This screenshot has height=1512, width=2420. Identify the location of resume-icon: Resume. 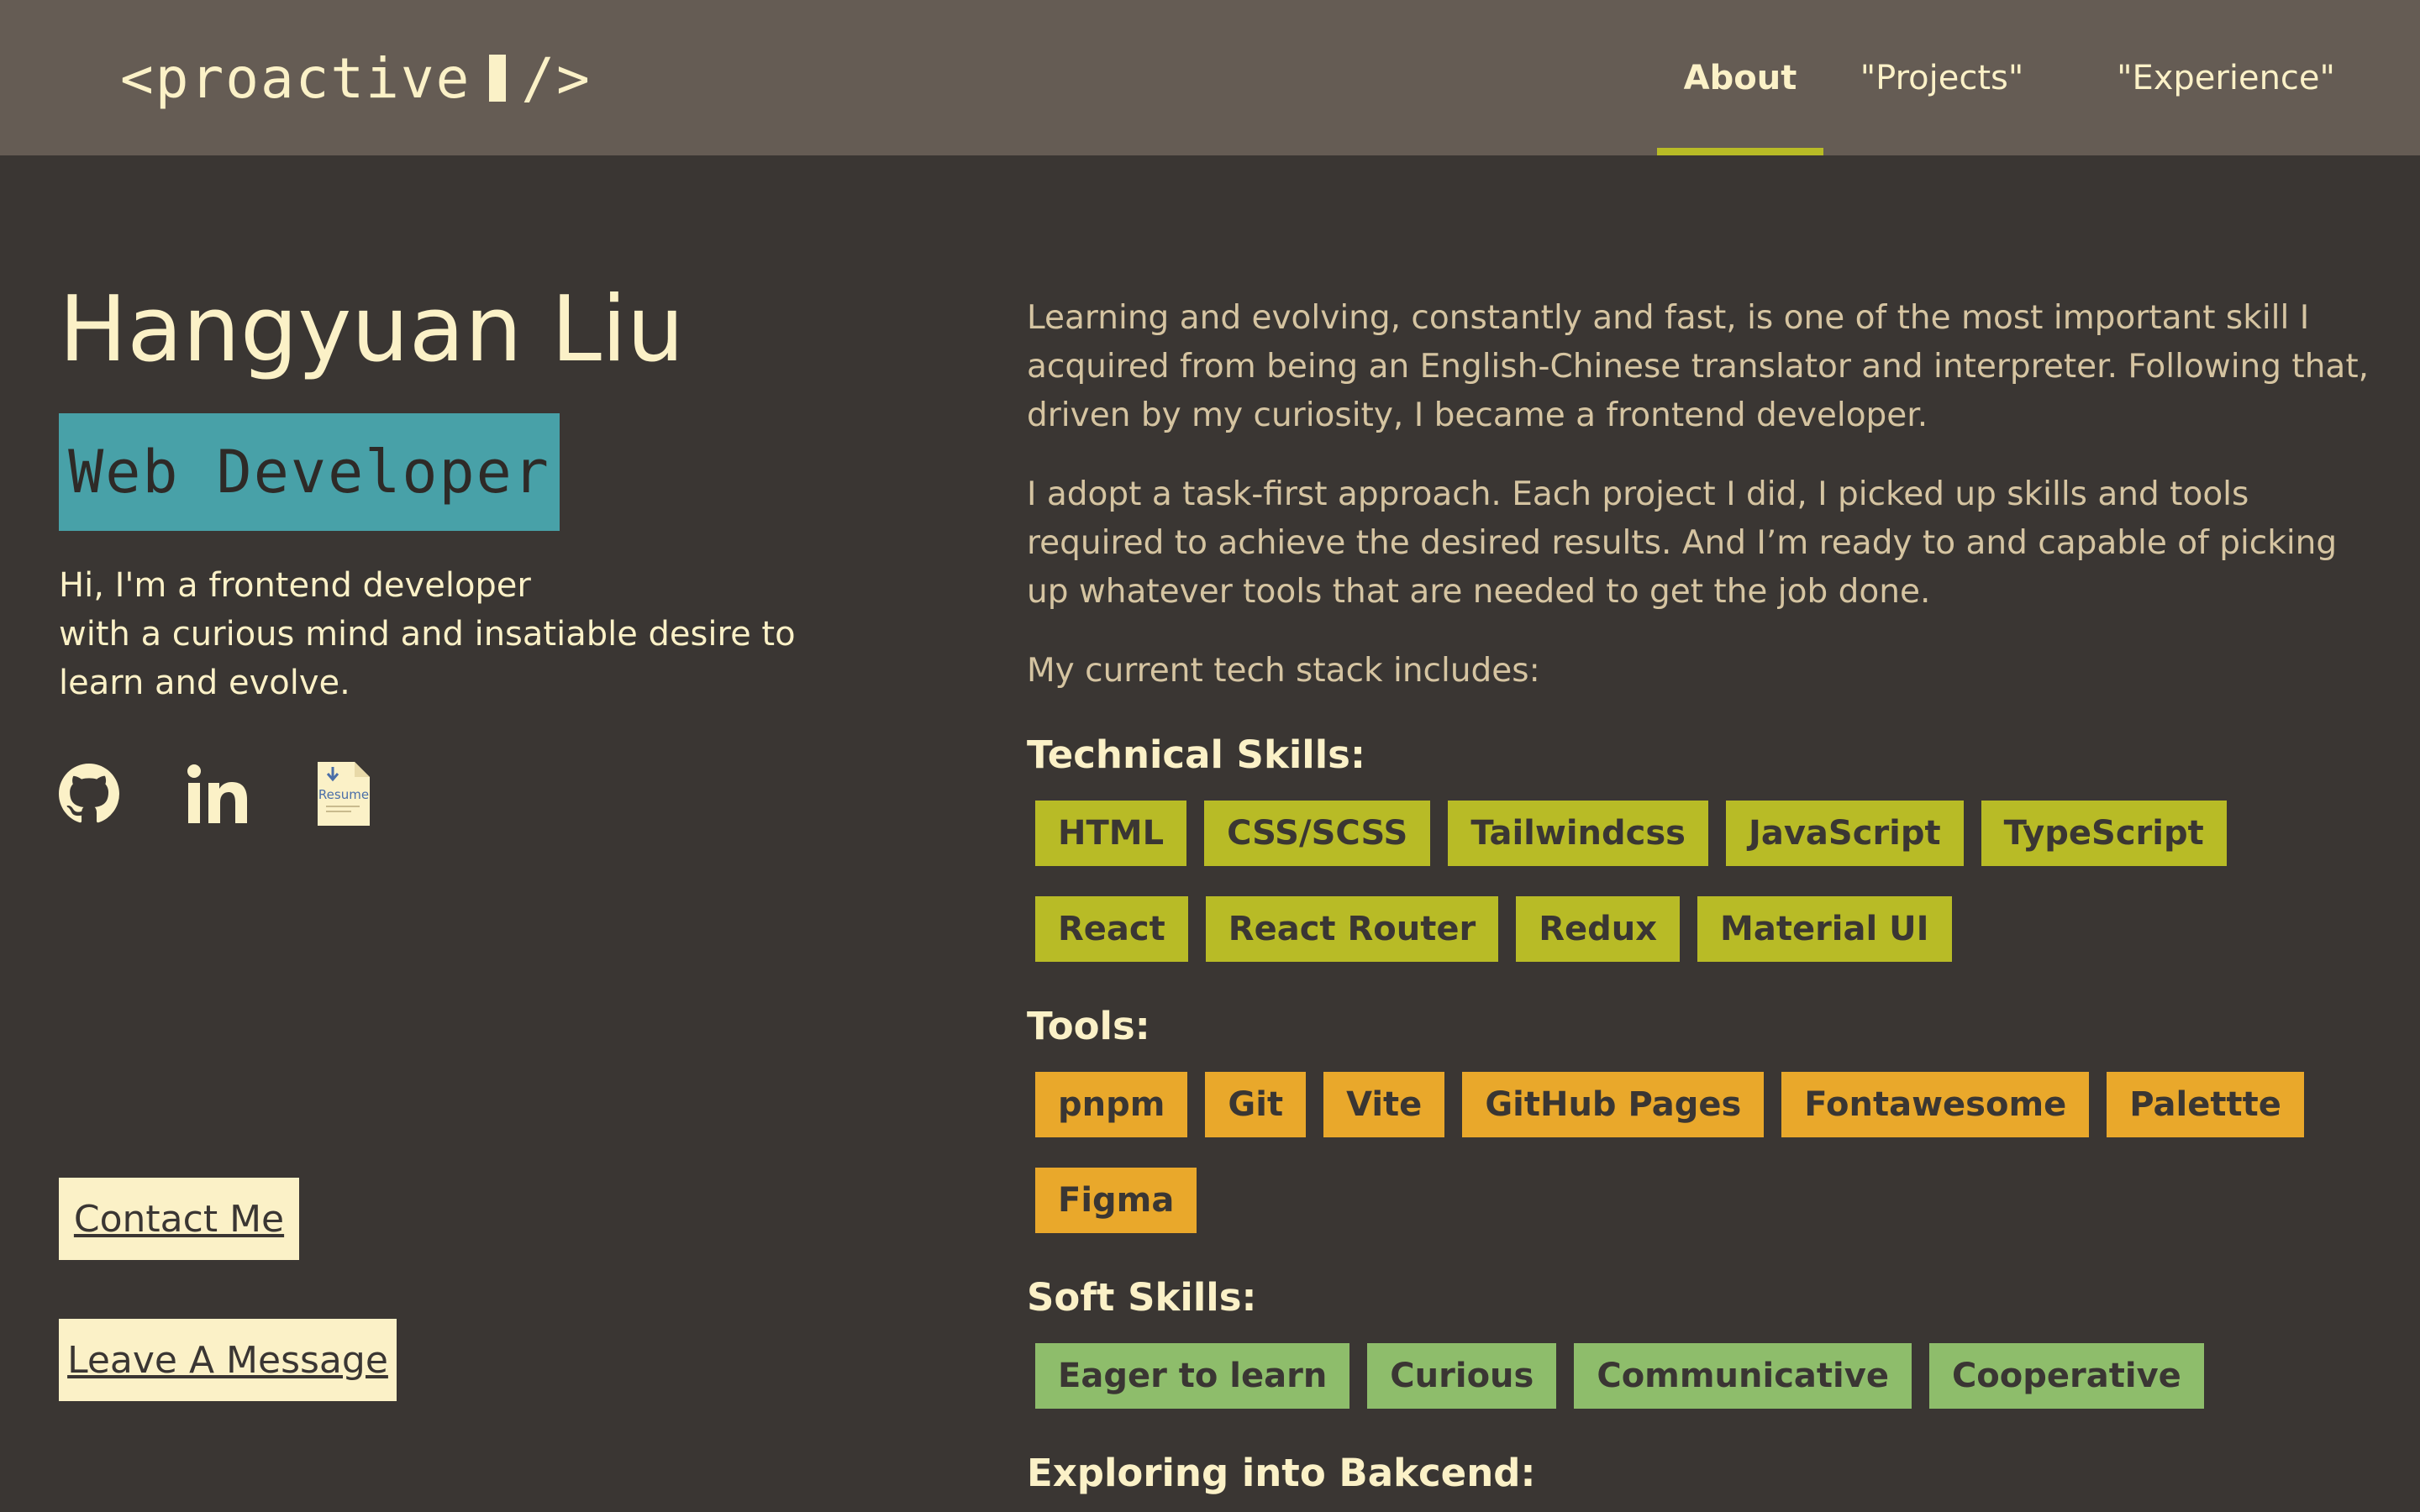
(344, 794).